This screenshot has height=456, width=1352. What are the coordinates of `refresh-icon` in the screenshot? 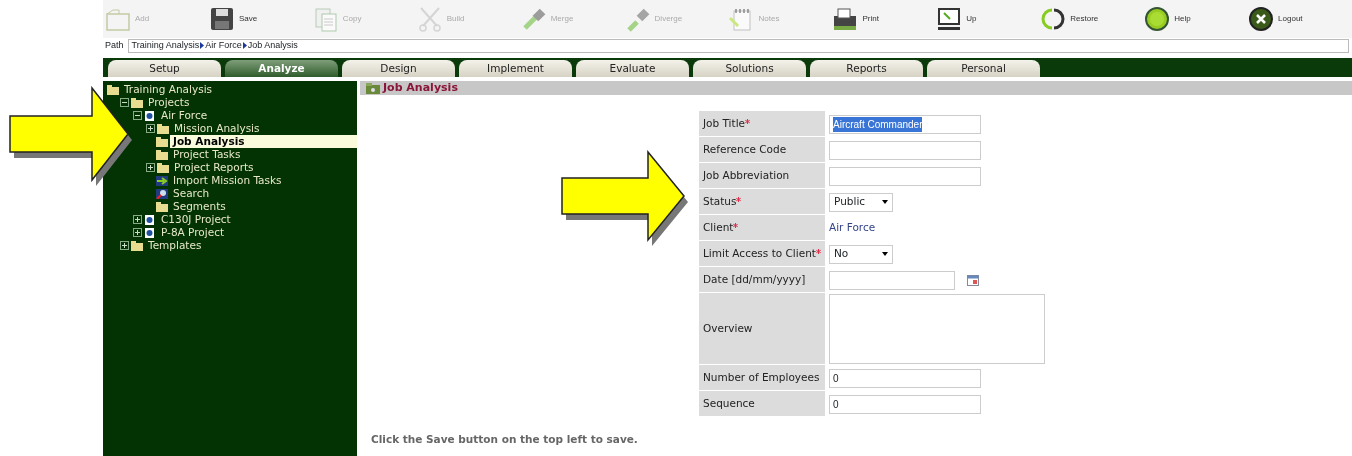 It's located at (1053, 19).